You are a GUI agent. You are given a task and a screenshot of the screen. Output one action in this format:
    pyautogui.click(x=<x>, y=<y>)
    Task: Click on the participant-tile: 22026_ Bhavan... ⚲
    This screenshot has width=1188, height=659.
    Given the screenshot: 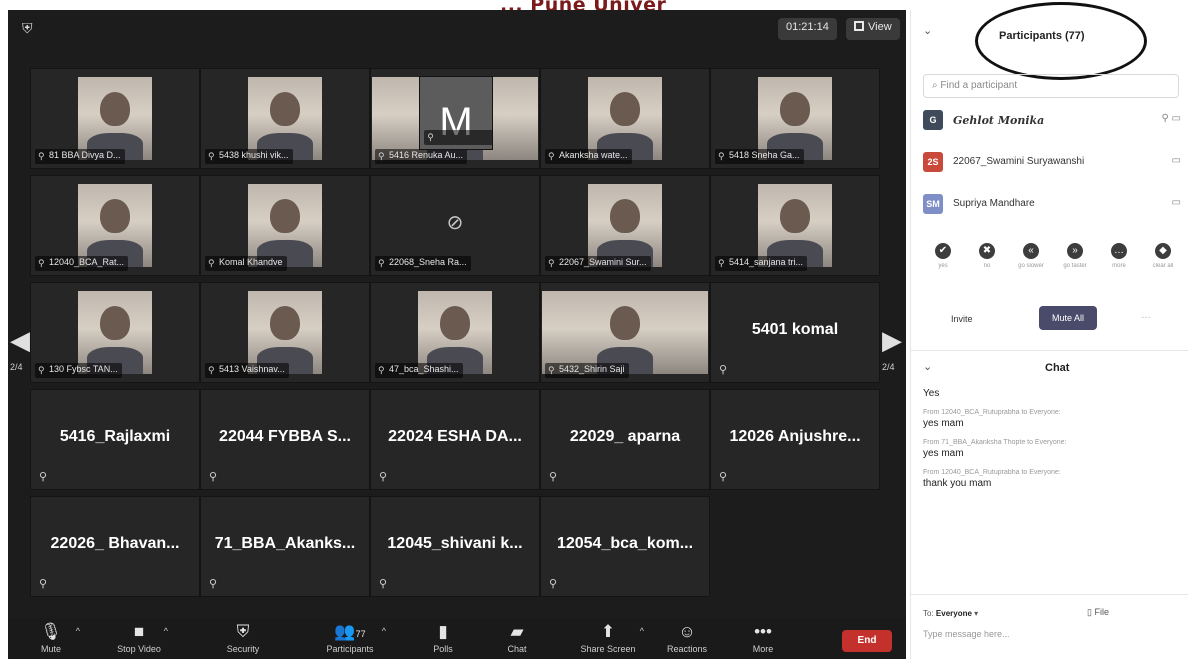 What is the action you would take?
    pyautogui.click(x=115, y=546)
    